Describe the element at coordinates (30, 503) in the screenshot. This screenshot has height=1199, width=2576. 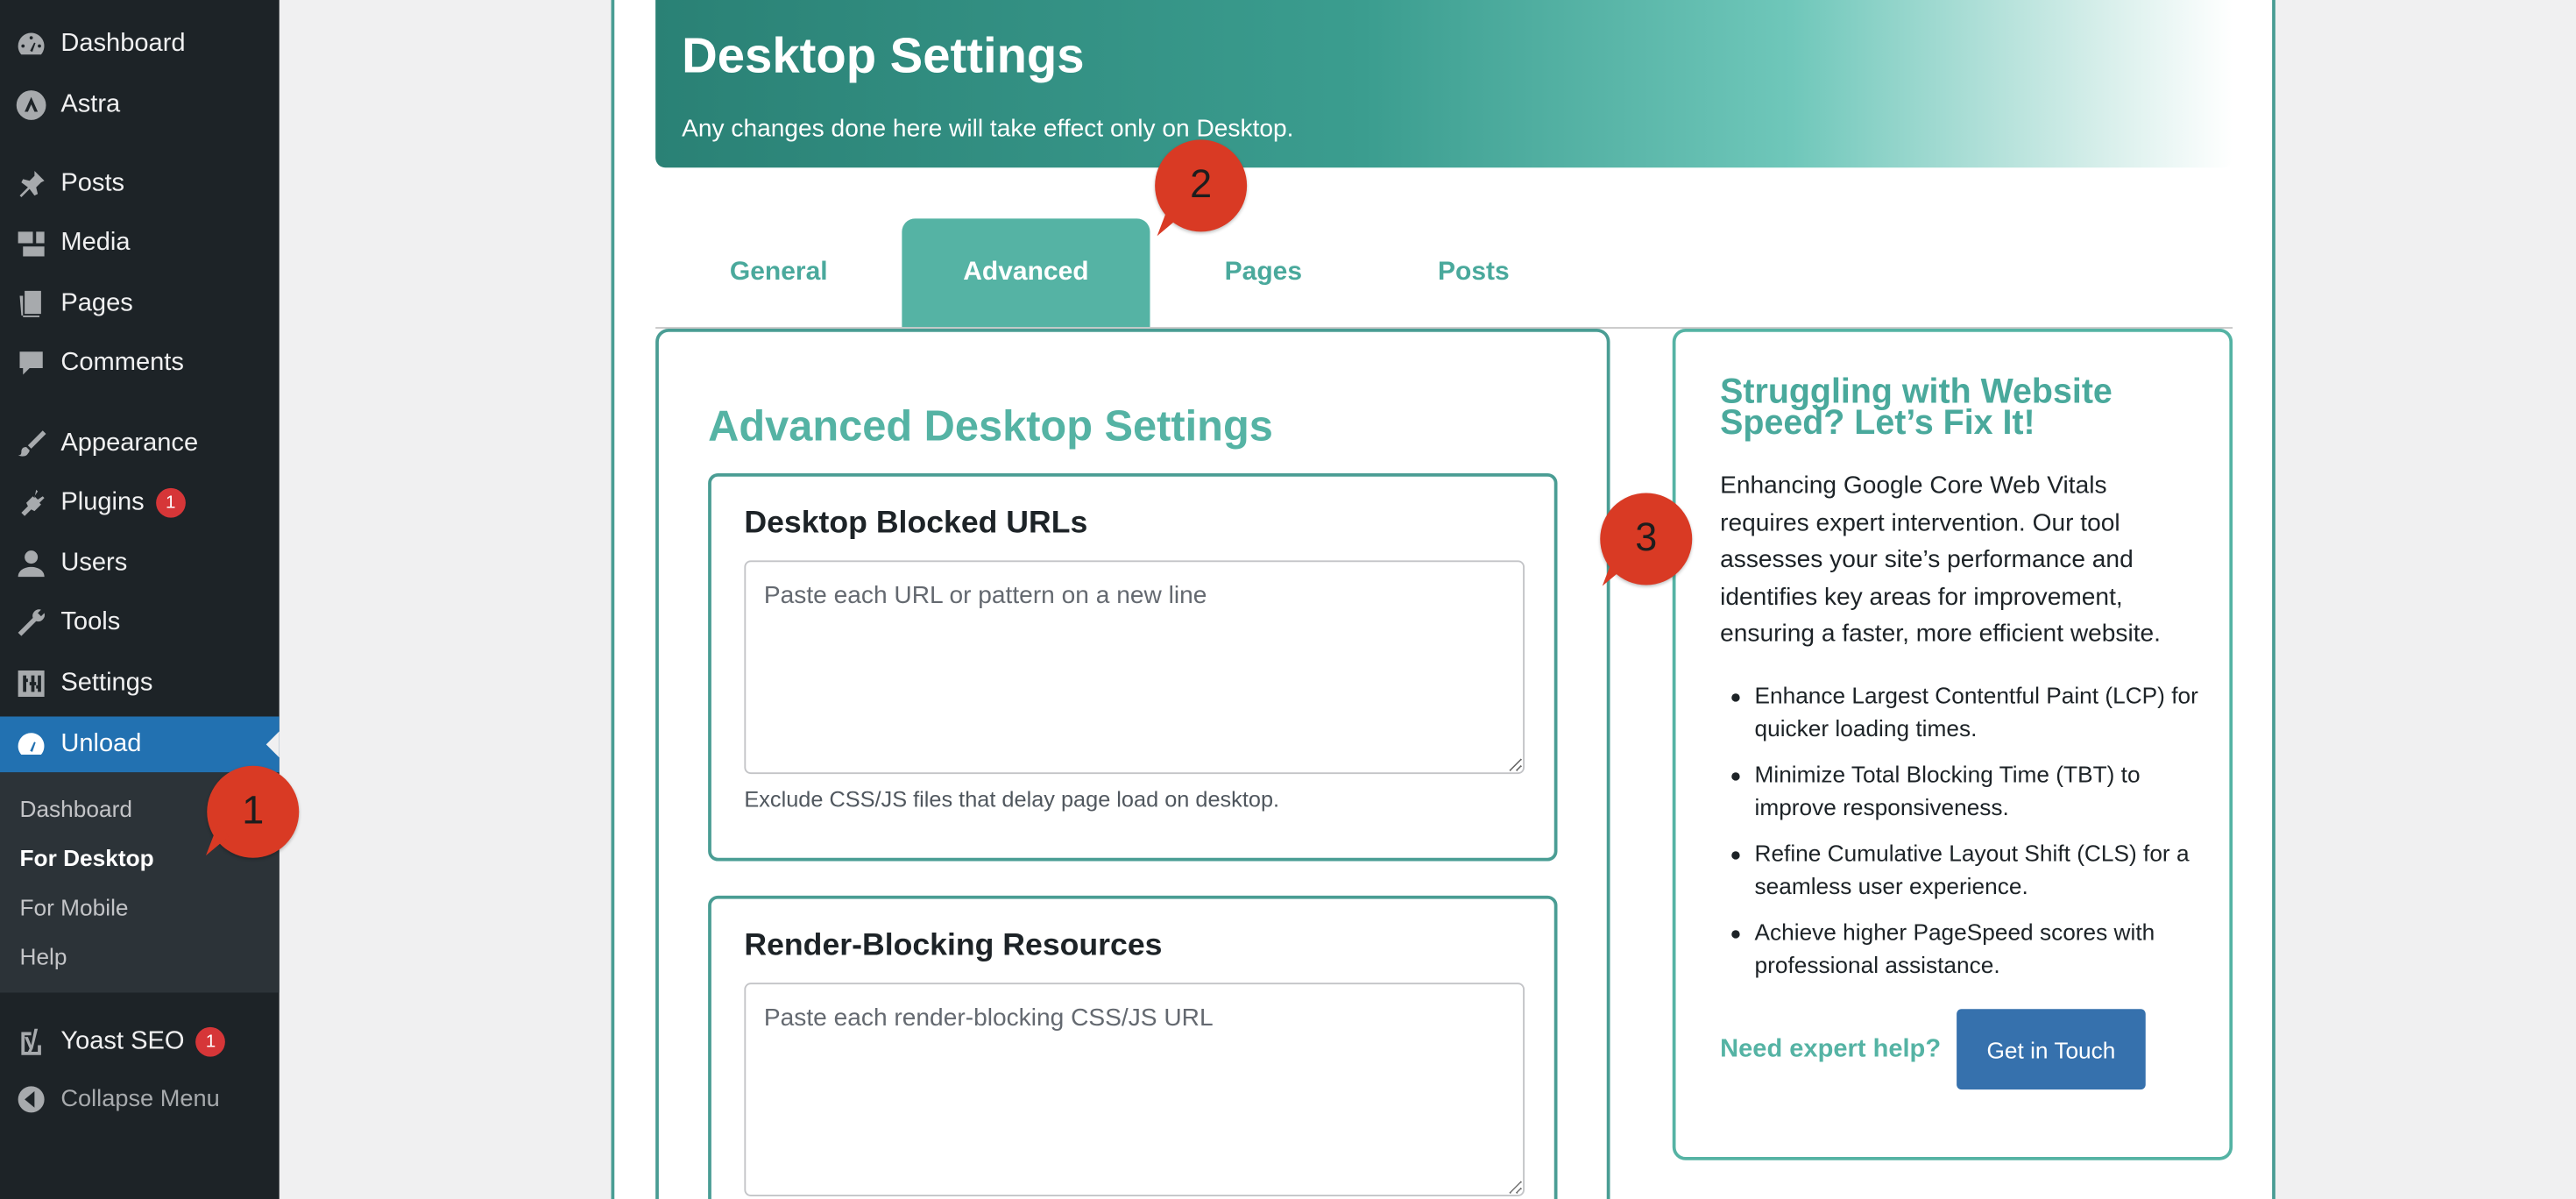
I see `plugin-icon` at that location.